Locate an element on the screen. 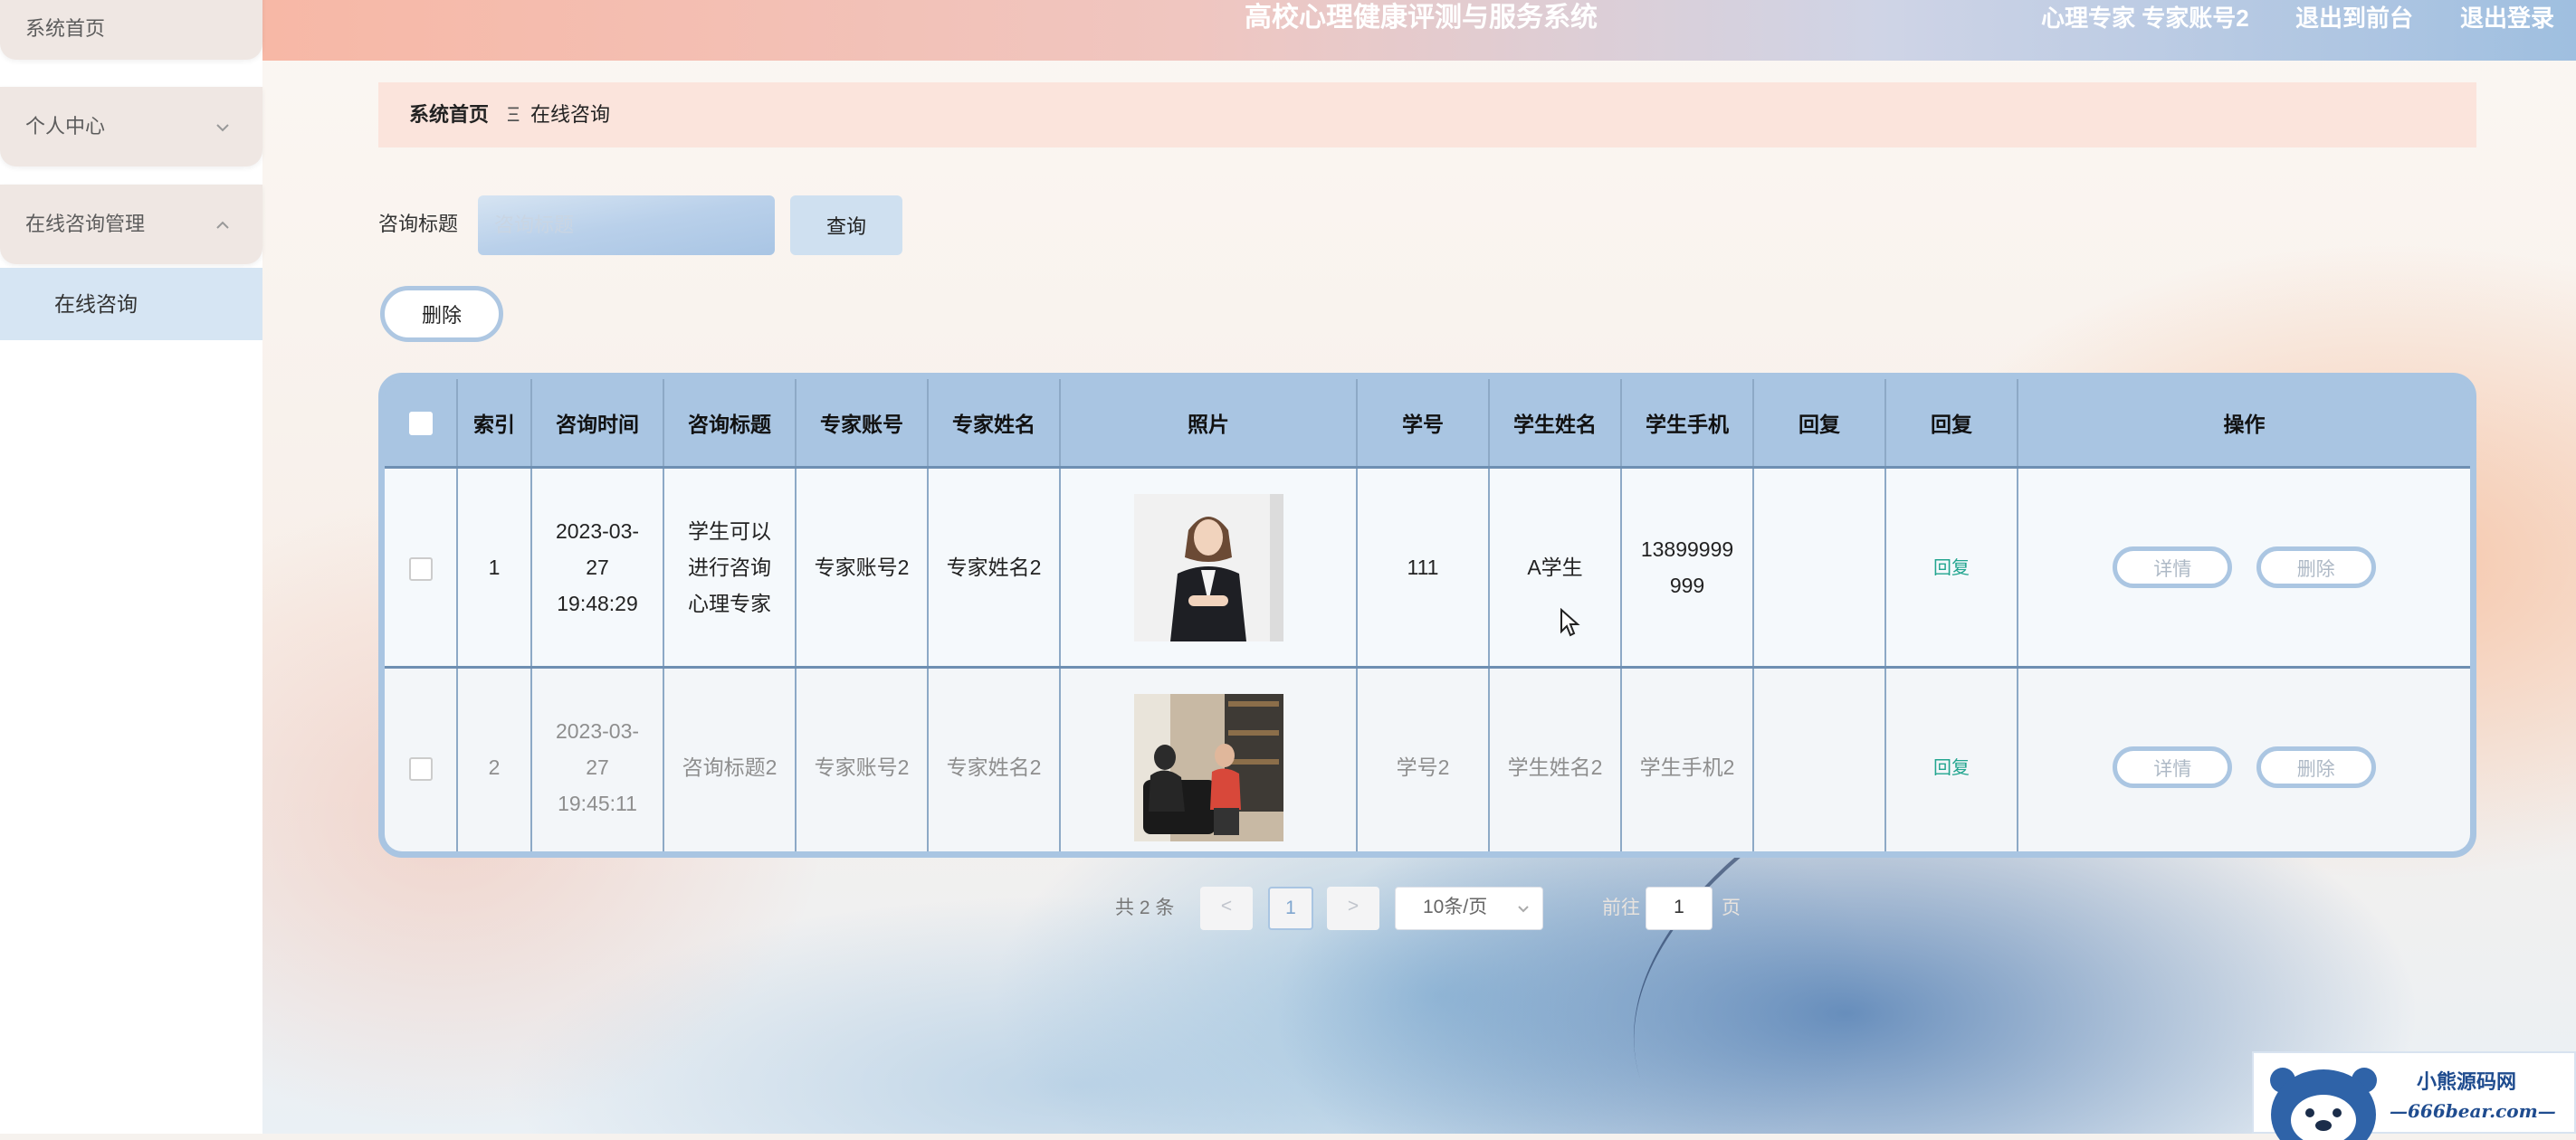 This screenshot has width=2576, height=1140. cell-student-phone: 13899999999 is located at coordinates (1688, 567).